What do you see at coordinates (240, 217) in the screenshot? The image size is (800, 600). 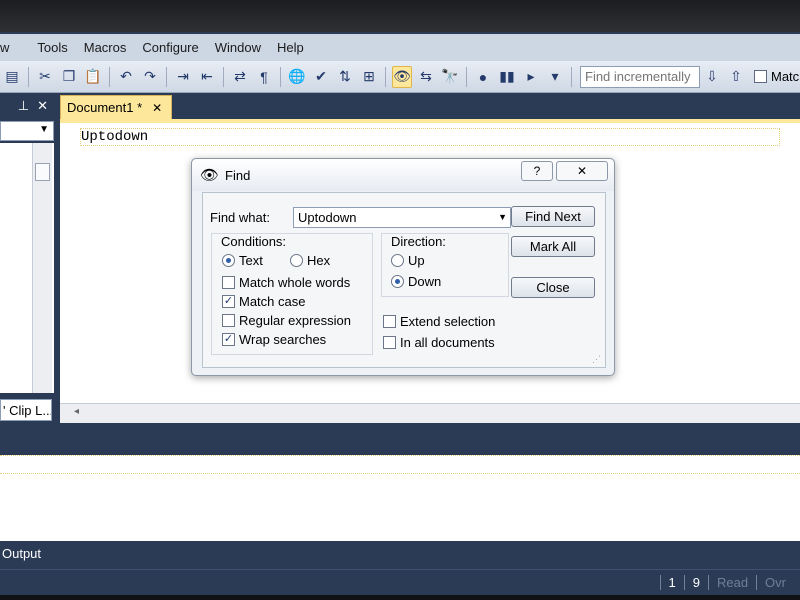 I see `find-what-label: Find what:` at bounding box center [240, 217].